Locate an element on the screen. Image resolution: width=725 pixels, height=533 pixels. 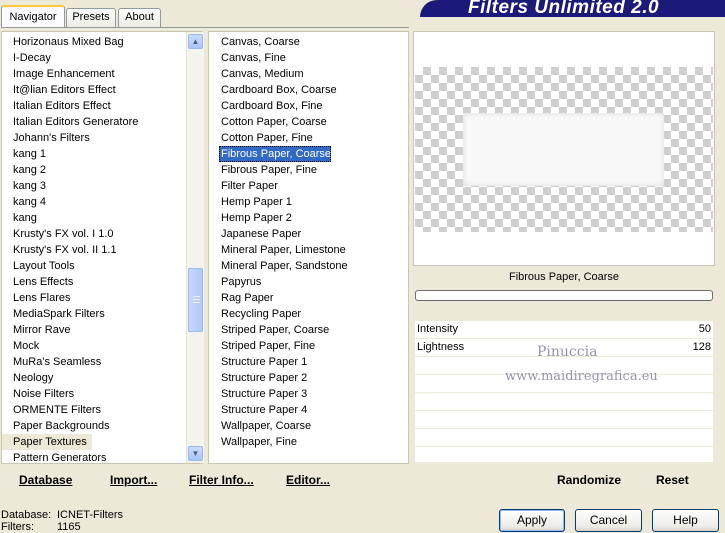
status-database-label: Database: is located at coordinates (26, 515).